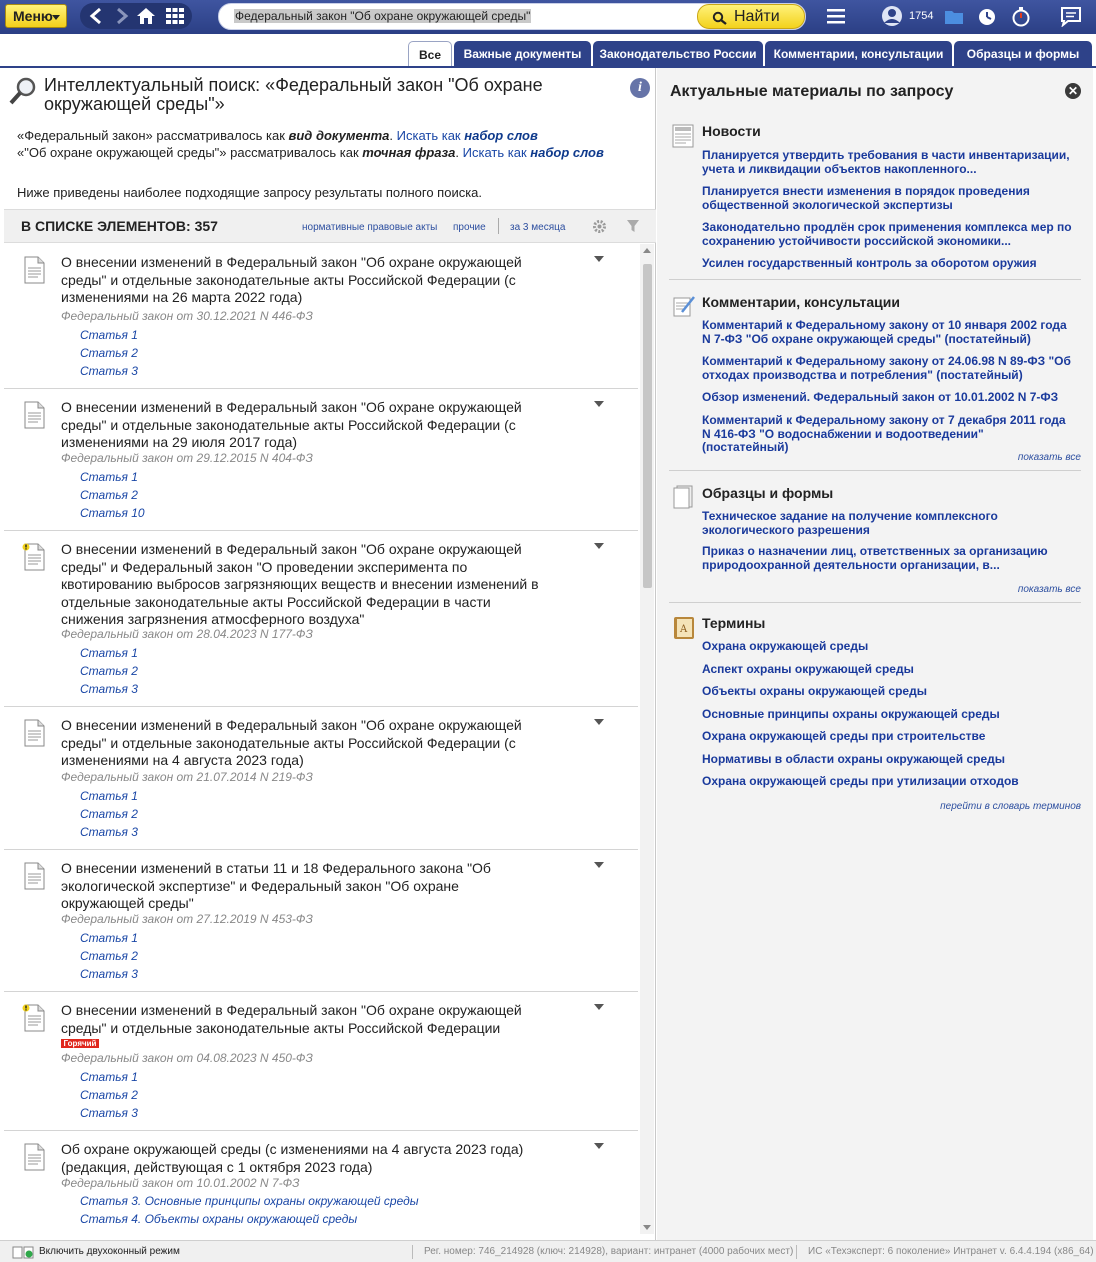 Image resolution: width=1096 pixels, height=1262 pixels. I want to click on message-icon, so click(1071, 16).